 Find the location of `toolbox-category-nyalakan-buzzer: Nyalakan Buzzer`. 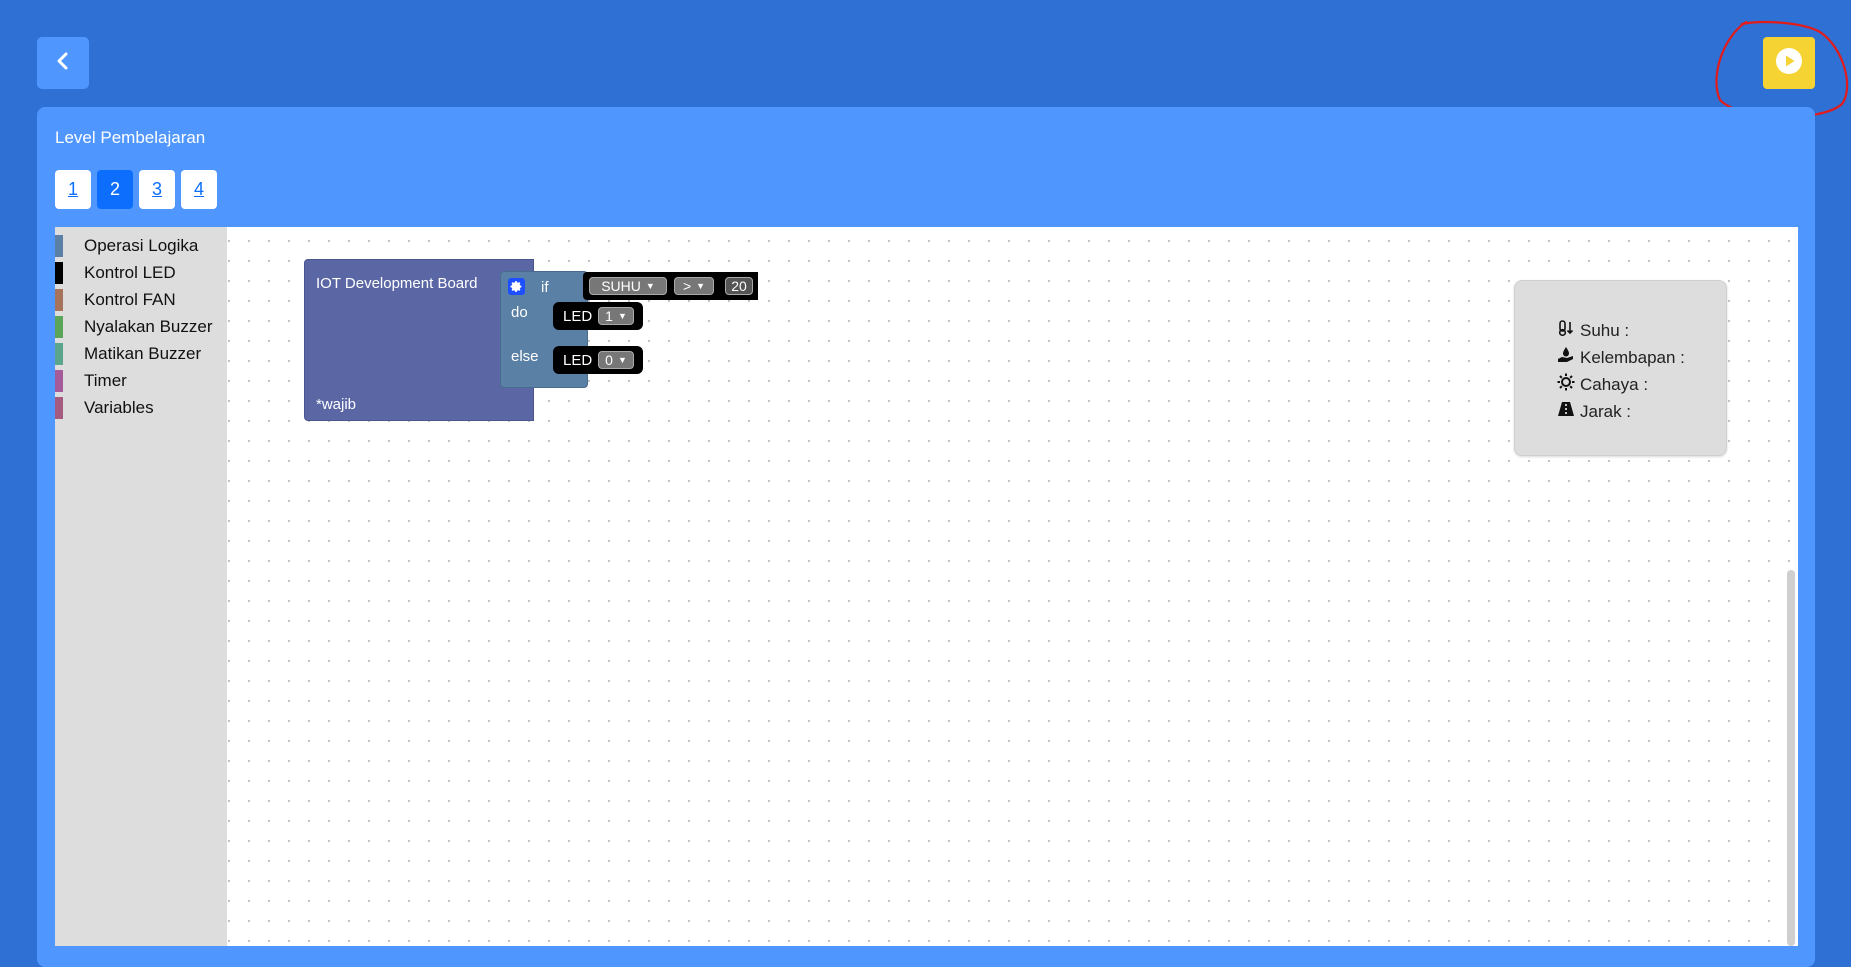

toolbox-category-nyalakan-buzzer: Nyalakan Buzzer is located at coordinates (141, 327).